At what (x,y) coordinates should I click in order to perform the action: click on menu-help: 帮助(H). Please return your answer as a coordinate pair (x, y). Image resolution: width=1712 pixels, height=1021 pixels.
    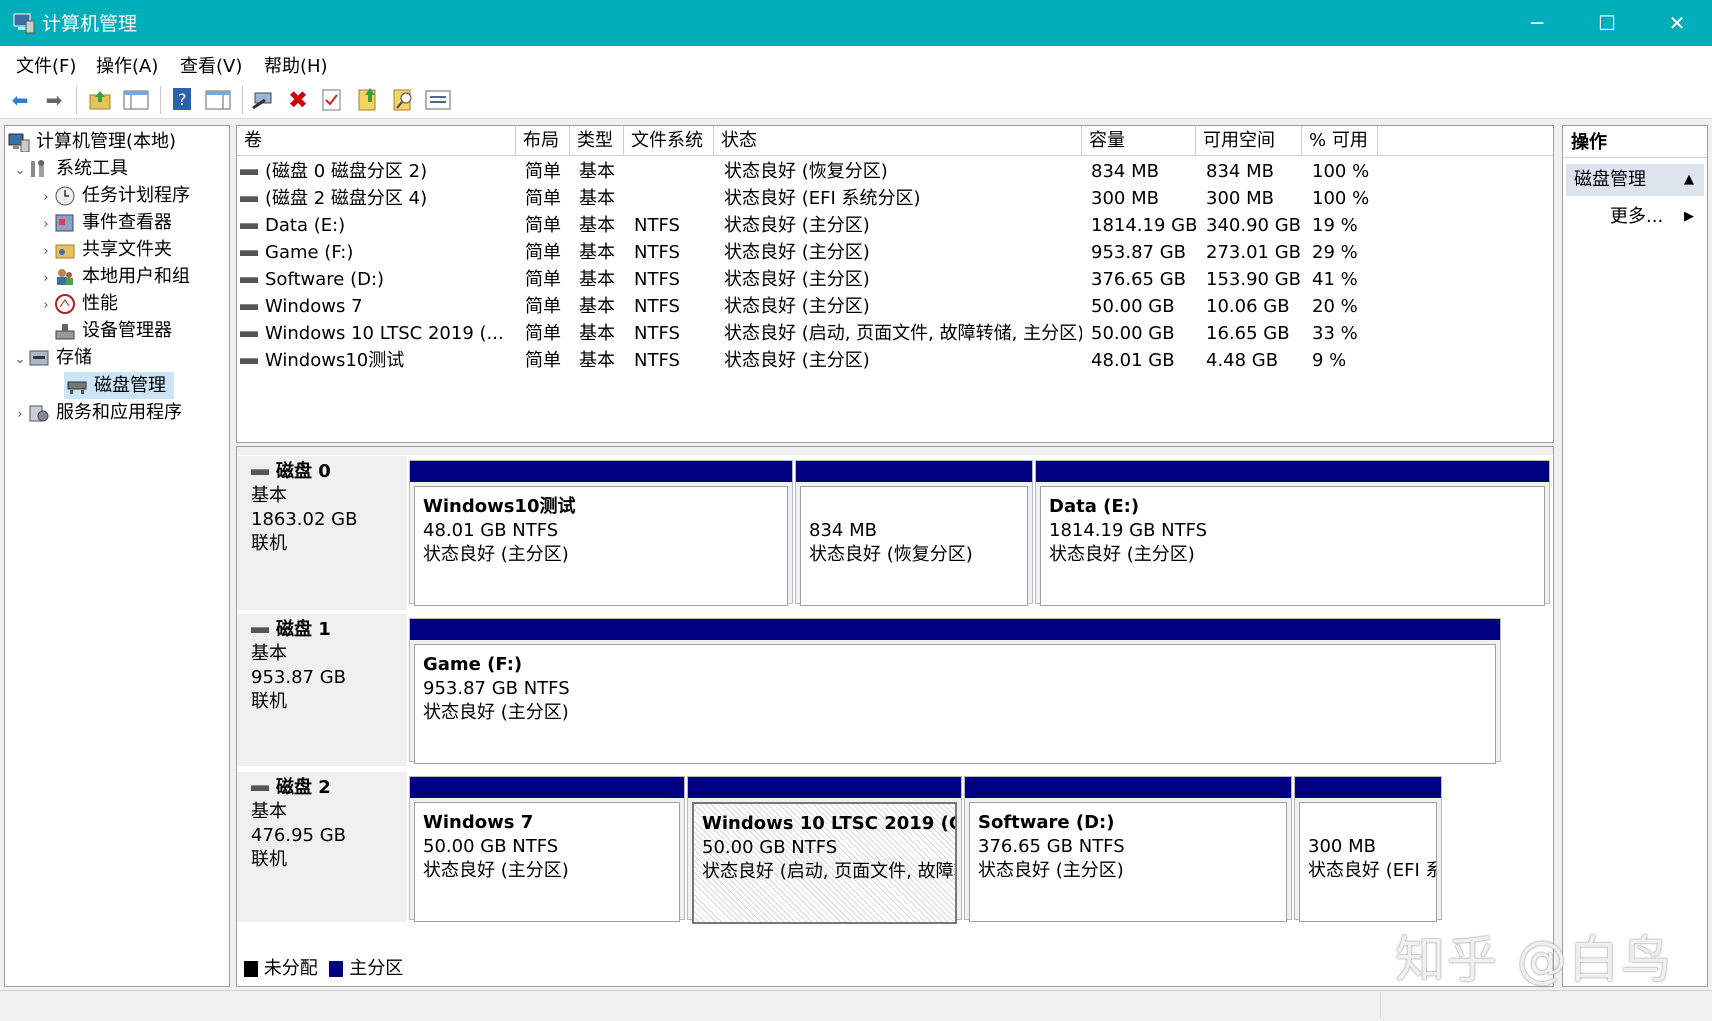
    Looking at the image, I should click on (296, 65).